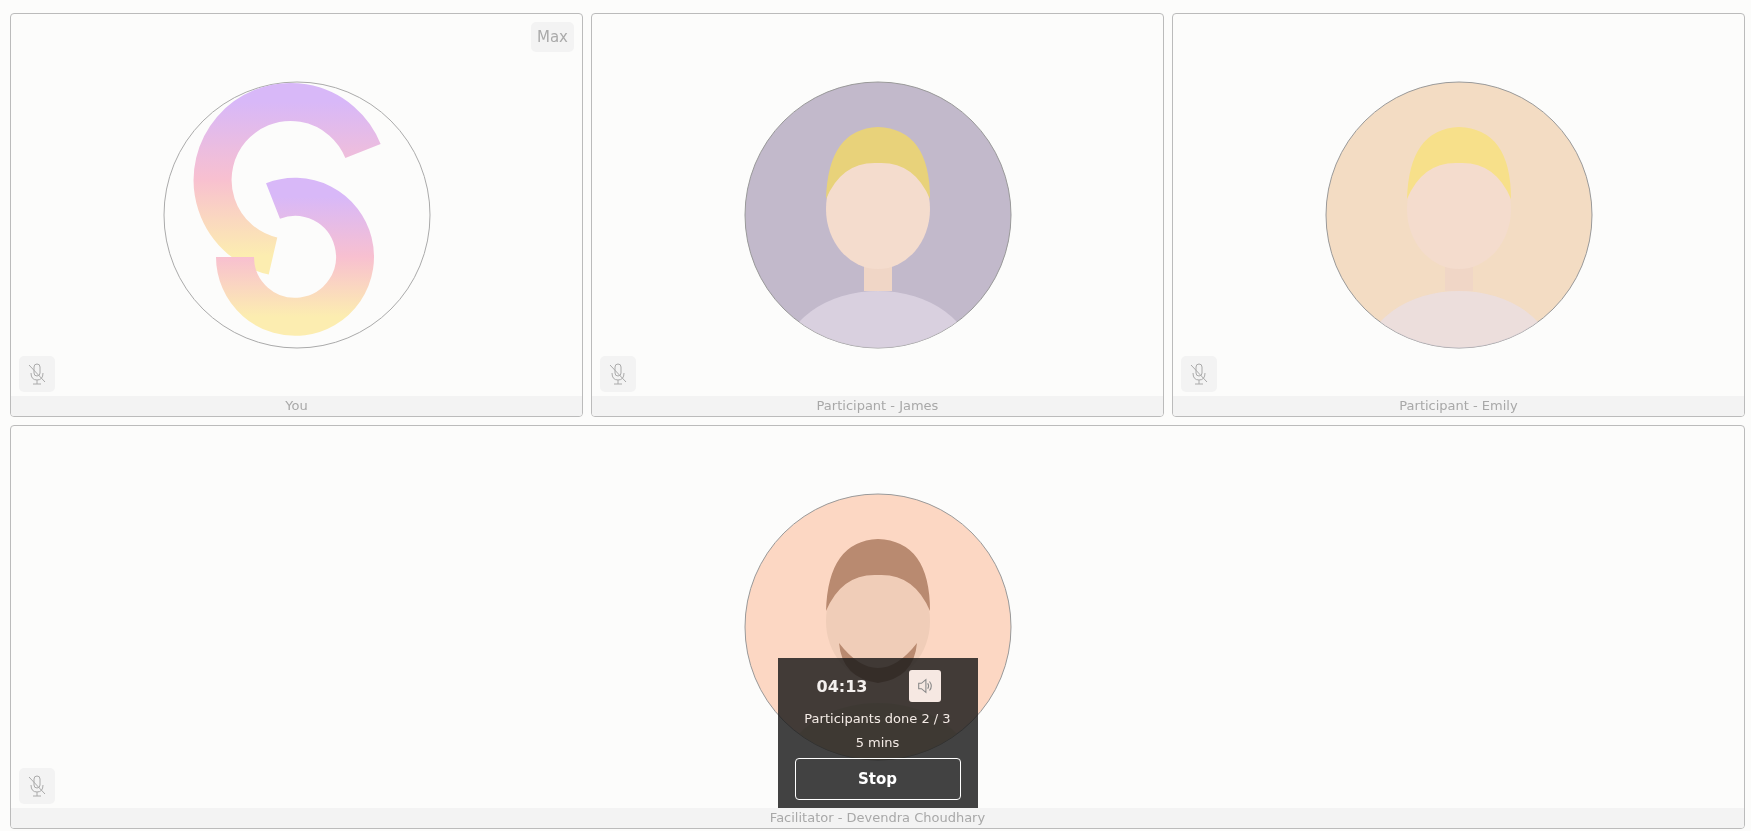  What do you see at coordinates (877, 779) in the screenshot?
I see `stop-button: Stop` at bounding box center [877, 779].